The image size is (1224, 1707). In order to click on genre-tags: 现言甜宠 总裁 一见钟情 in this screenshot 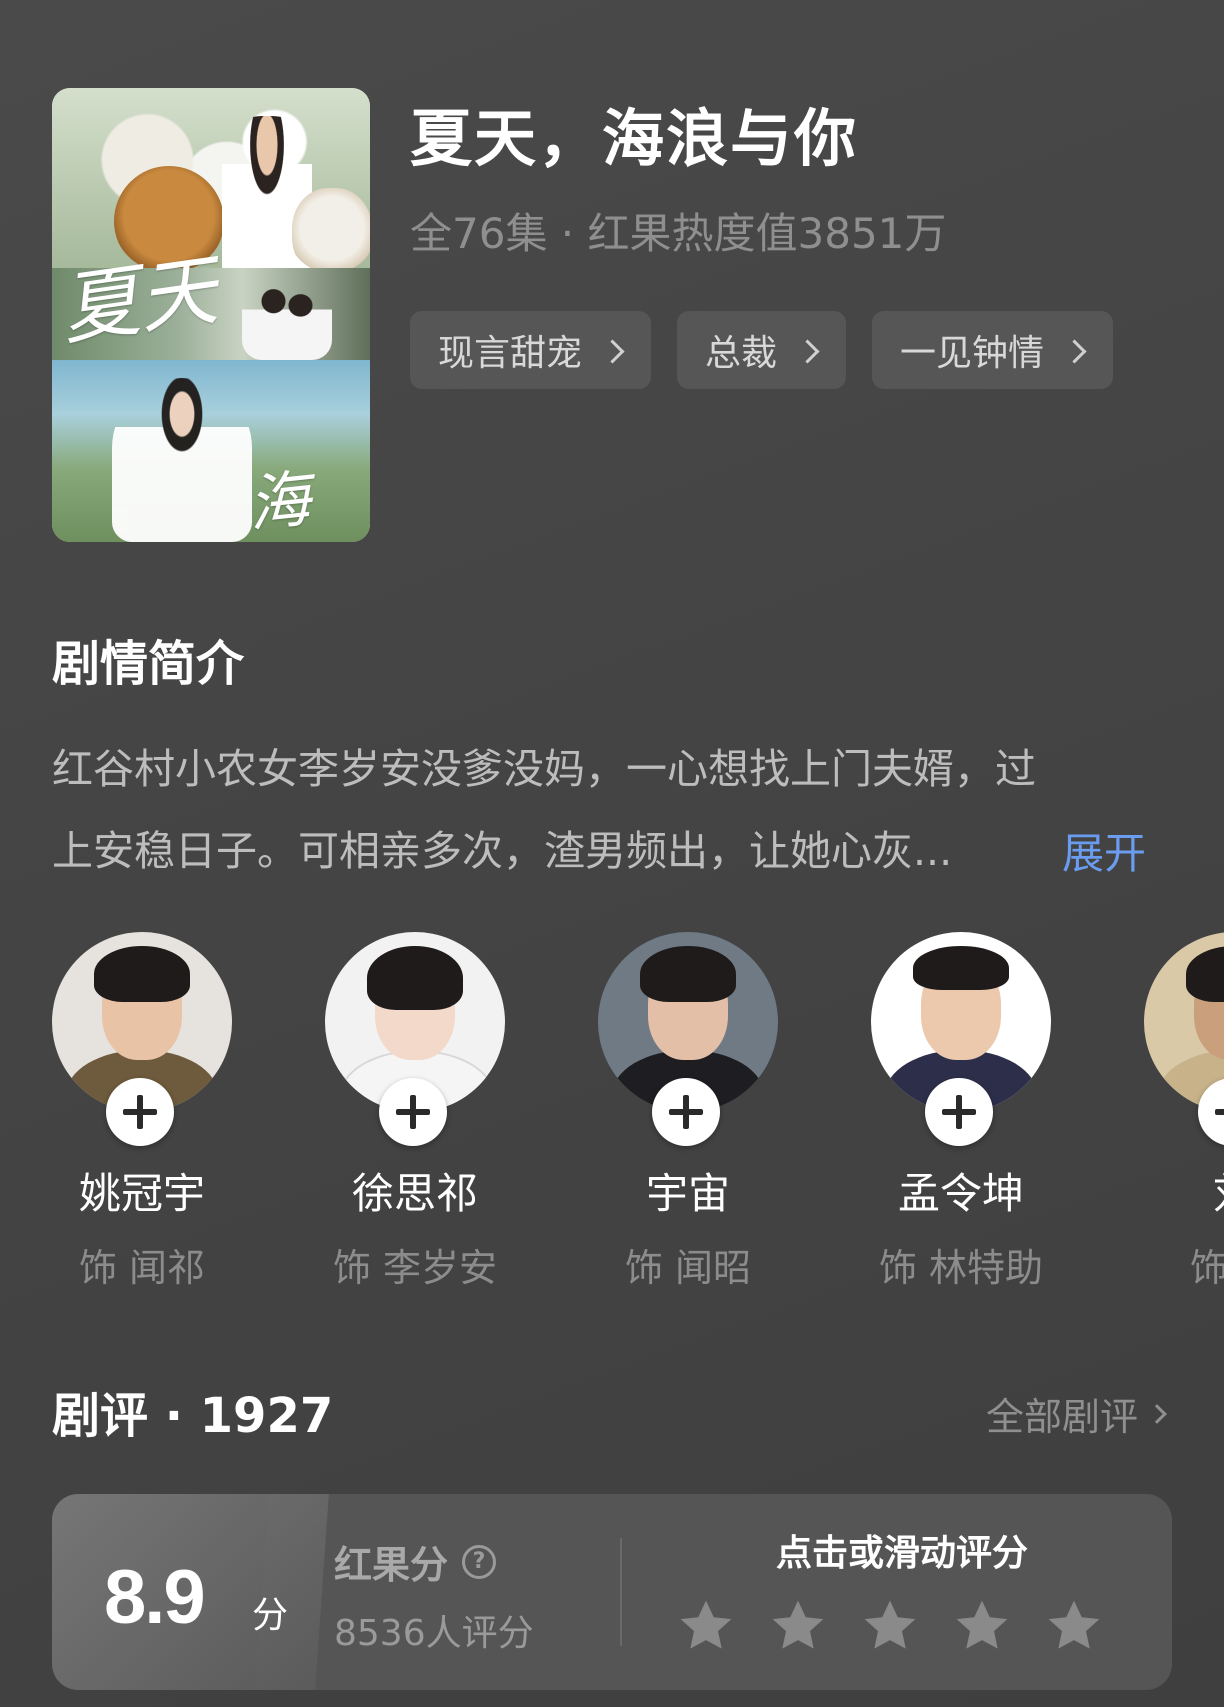, I will do `click(762, 350)`.